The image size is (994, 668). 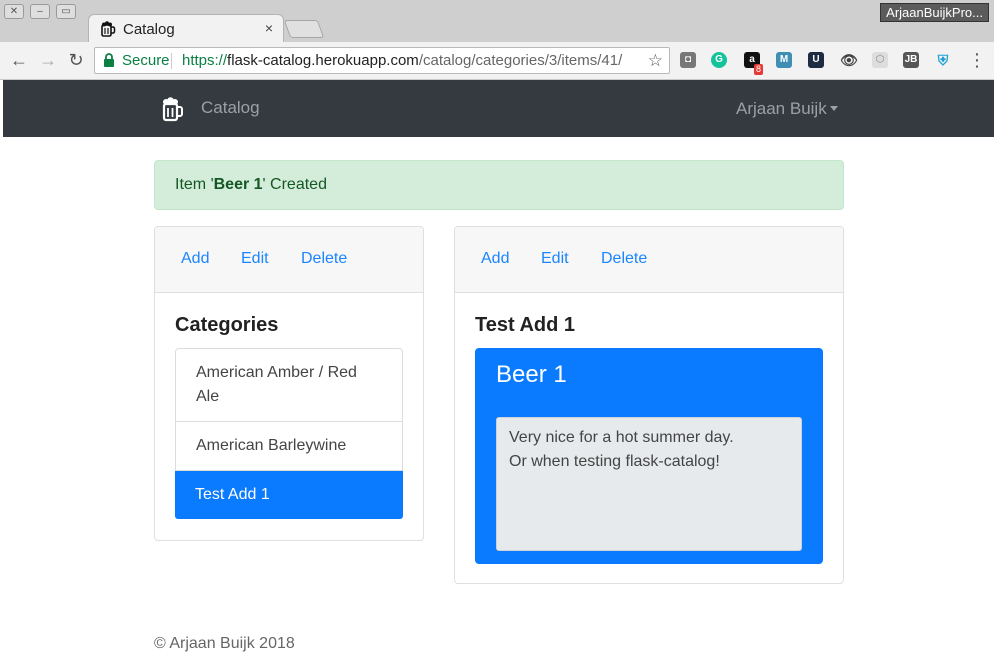 I want to click on category-item: American Barleywine, so click(x=289, y=446).